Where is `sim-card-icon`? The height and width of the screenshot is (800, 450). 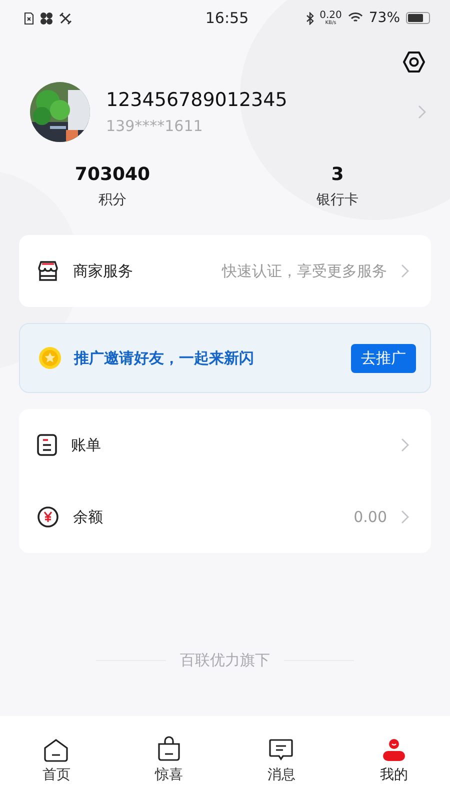 sim-card-icon is located at coordinates (29, 18).